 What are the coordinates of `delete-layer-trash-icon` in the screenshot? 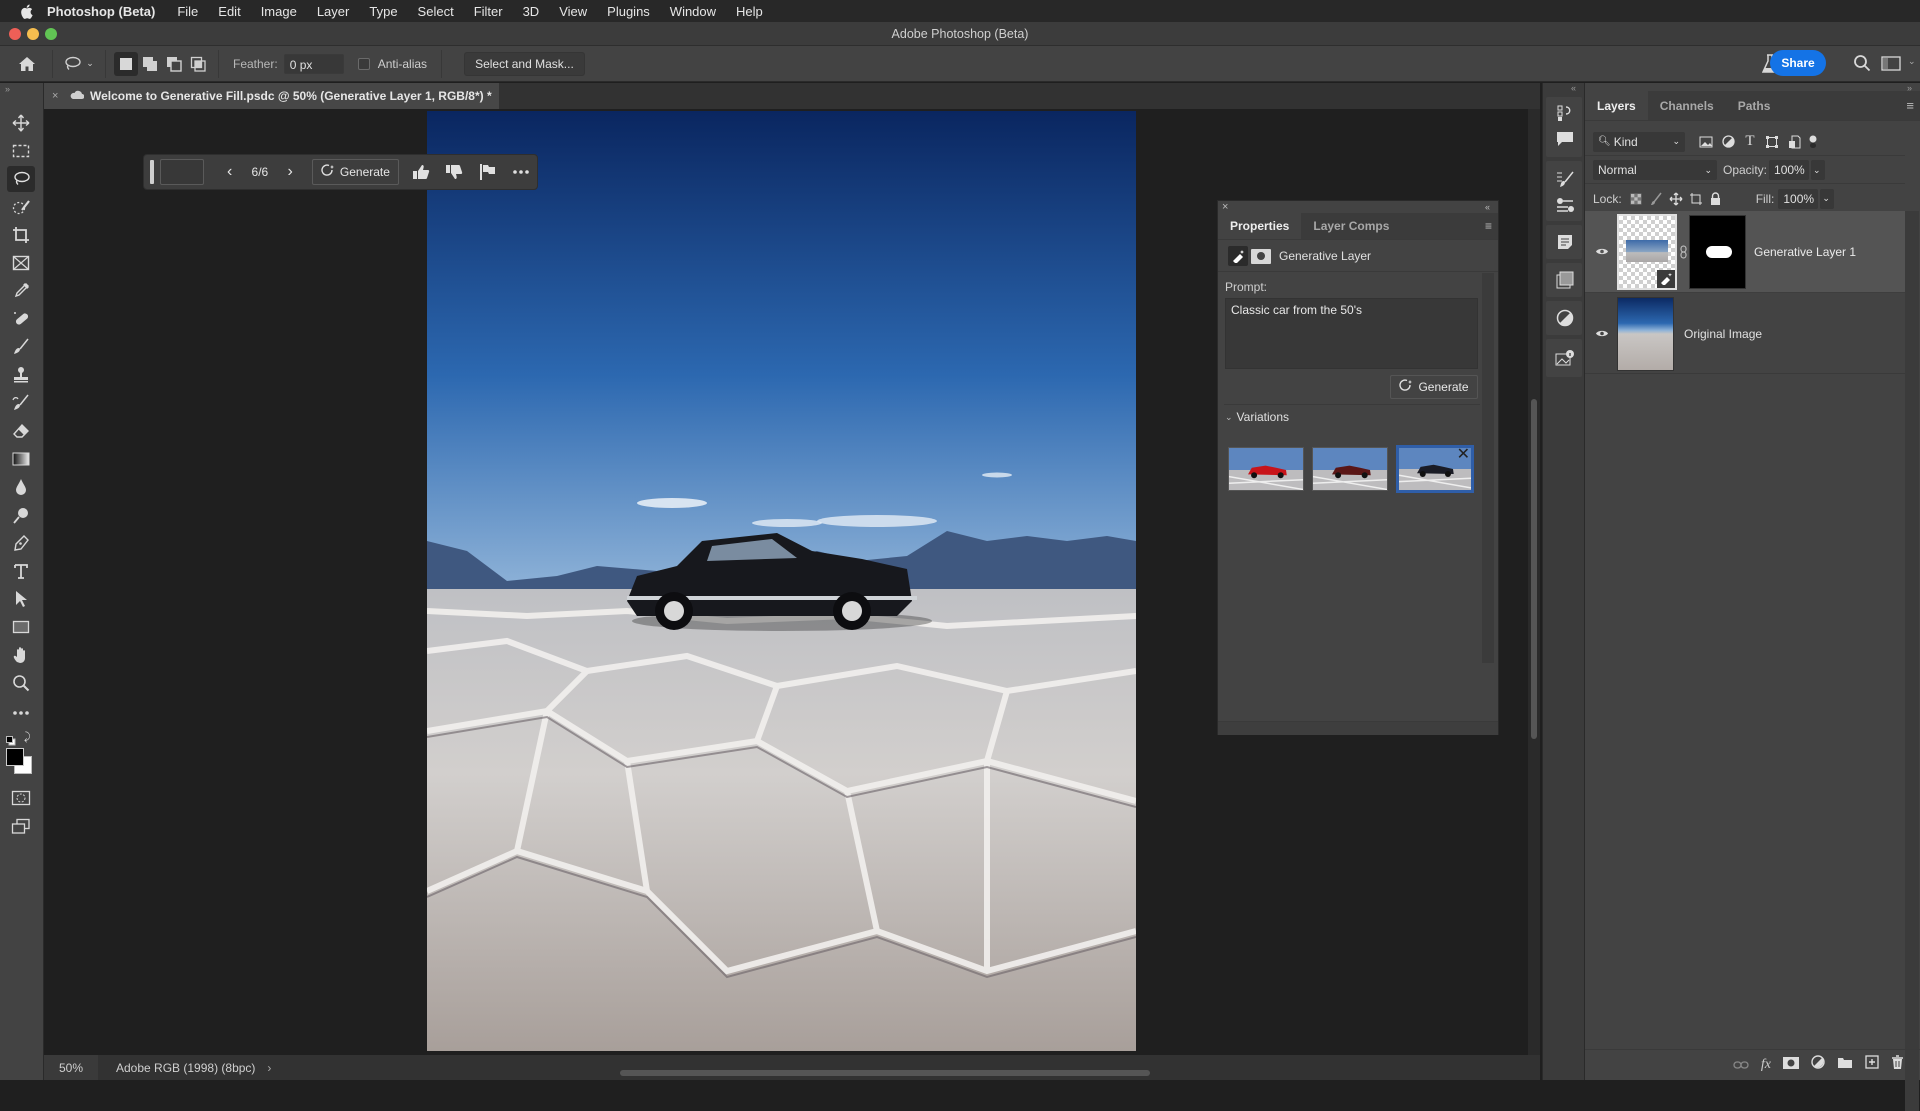 It's located at (1897, 1064).